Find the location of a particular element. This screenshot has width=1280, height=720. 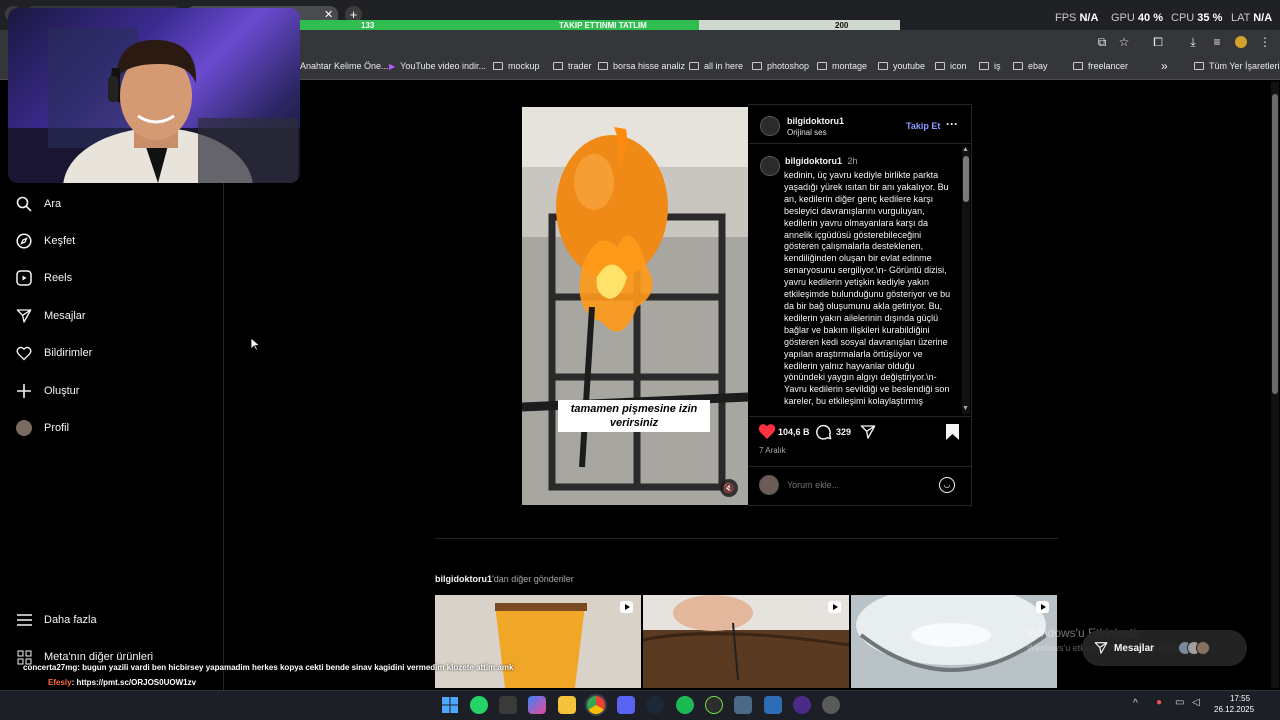

like-count: 104,6 B is located at coordinates (794, 432).